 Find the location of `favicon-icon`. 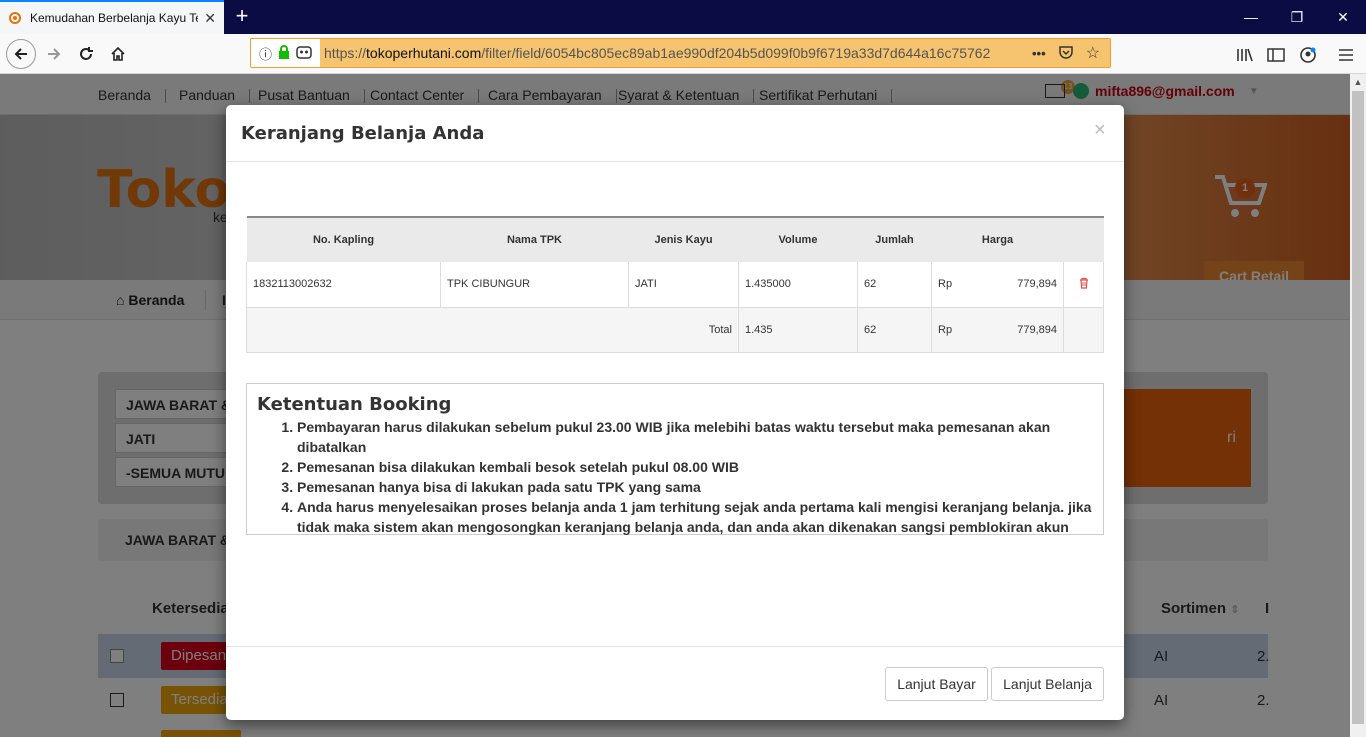

favicon-icon is located at coordinates (15, 18).